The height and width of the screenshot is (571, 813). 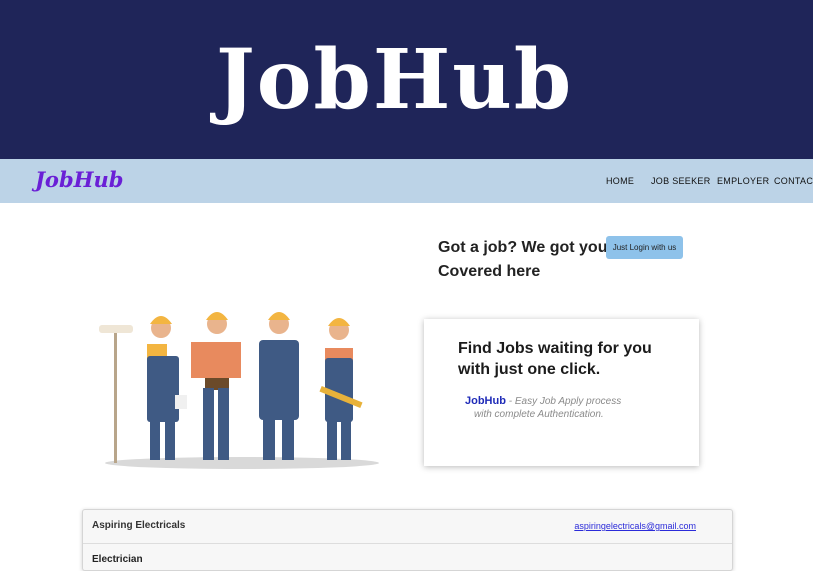 What do you see at coordinates (644, 247) in the screenshot?
I see `login-button: Just Login with us` at bounding box center [644, 247].